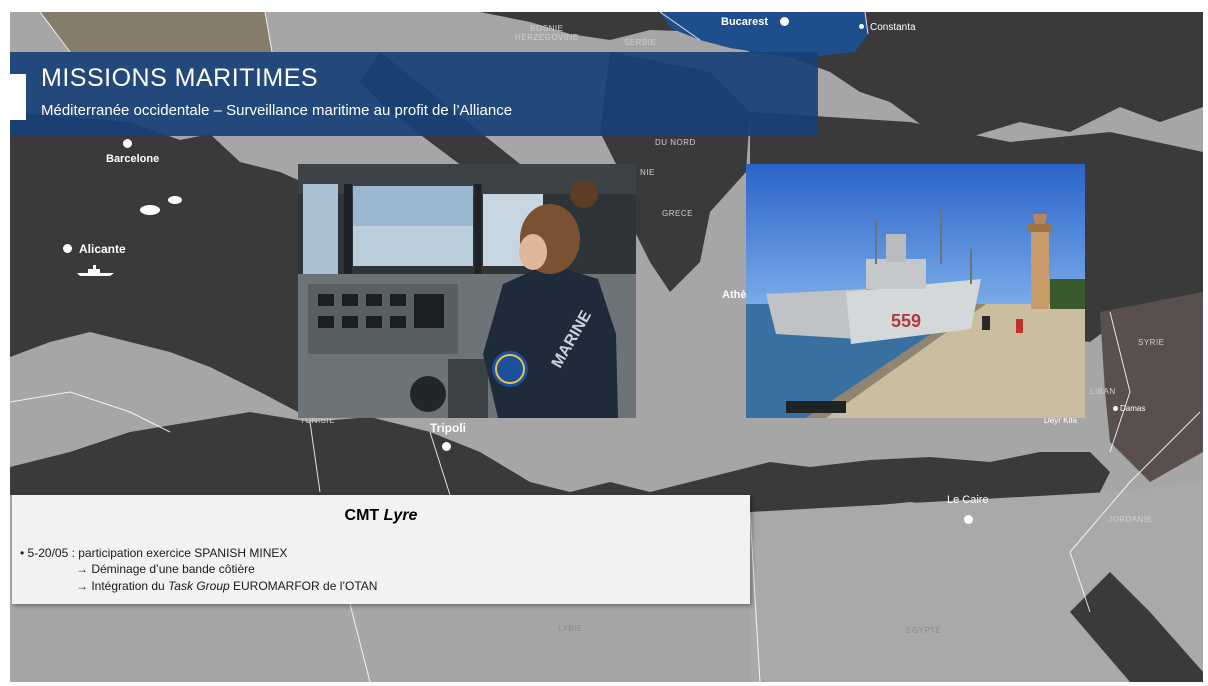 The image size is (1208, 686). Describe the element at coordinates (968, 500) in the screenshot. I see `city-label-le-caire: Le Caire` at that location.